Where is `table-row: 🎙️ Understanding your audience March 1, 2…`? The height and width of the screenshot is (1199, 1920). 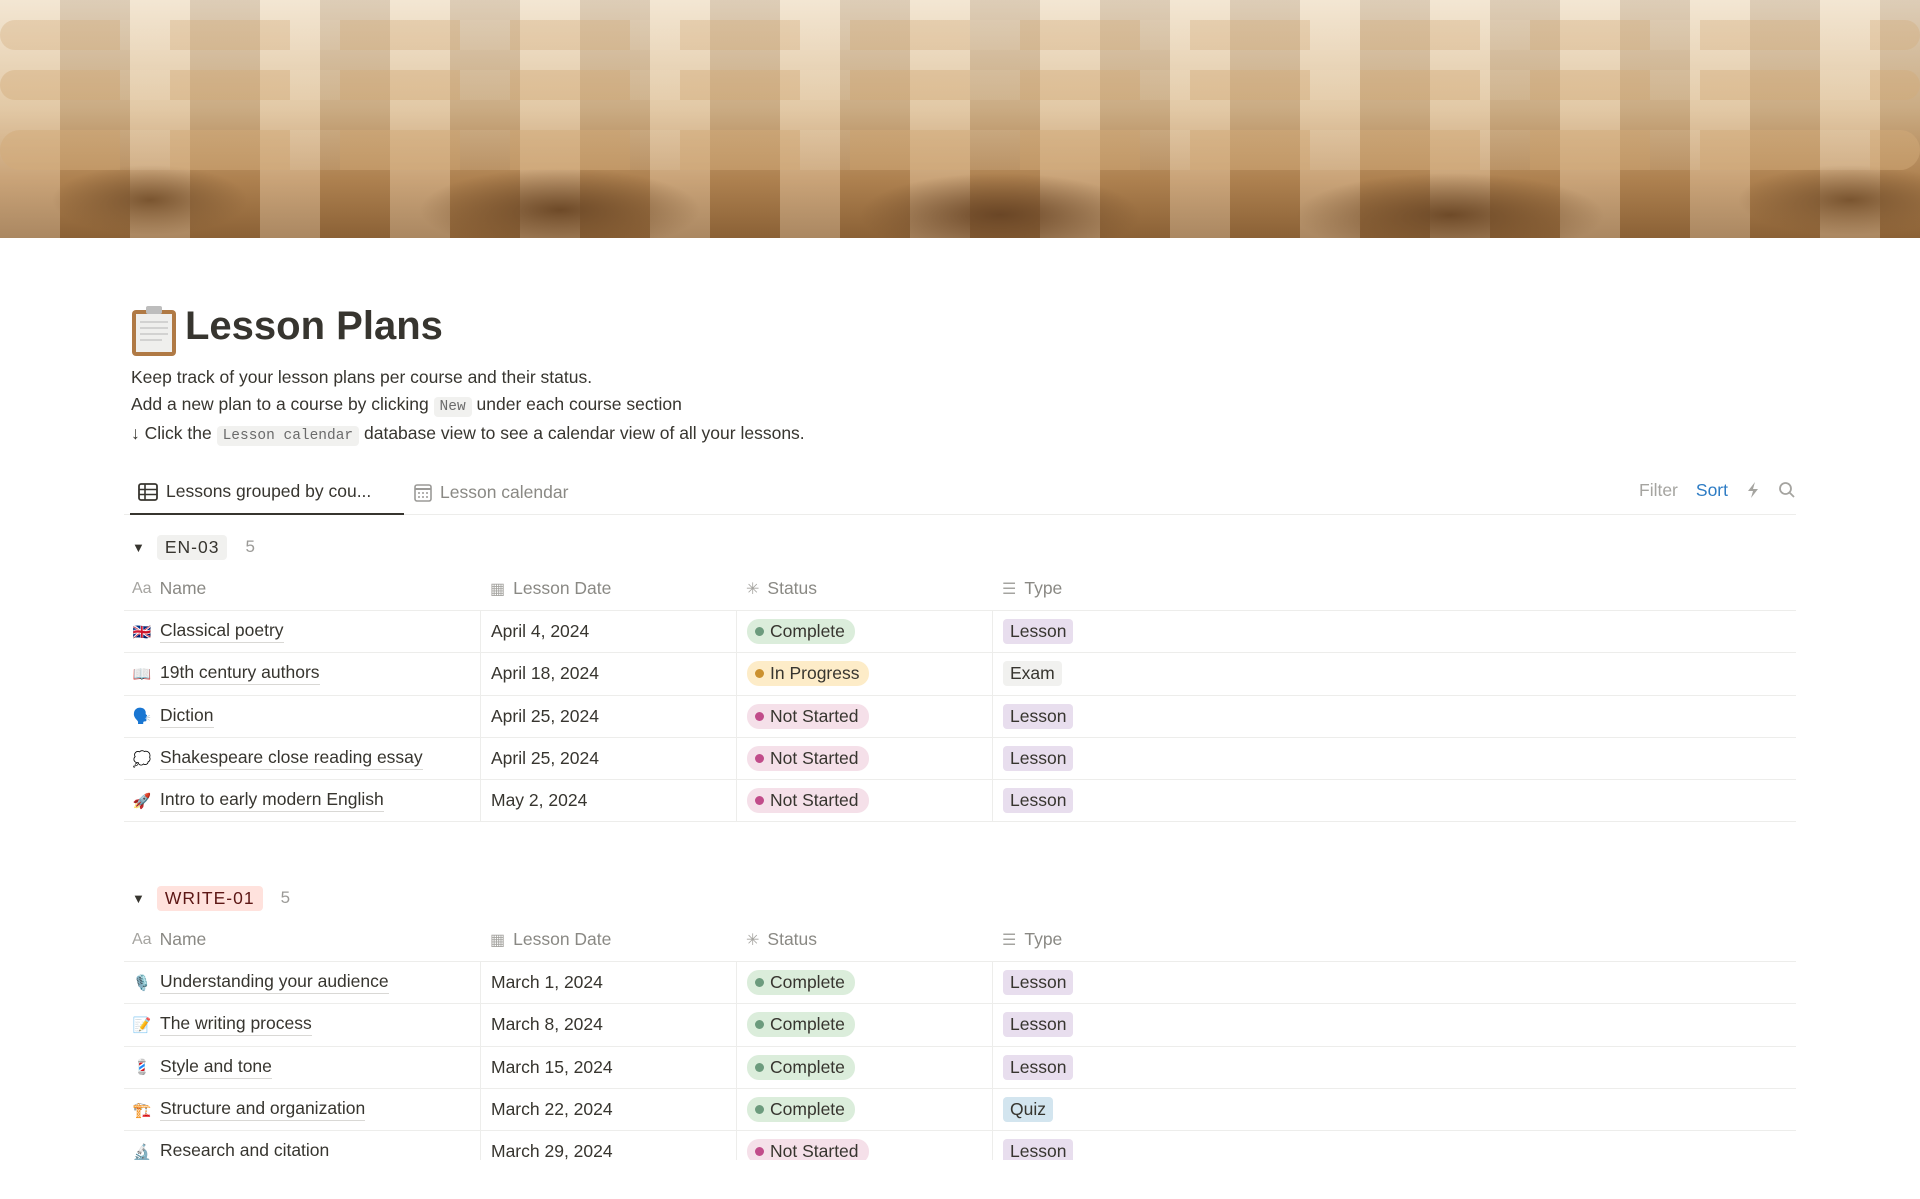 table-row: 🎙️ Understanding your audience March 1, 2… is located at coordinates (960, 983).